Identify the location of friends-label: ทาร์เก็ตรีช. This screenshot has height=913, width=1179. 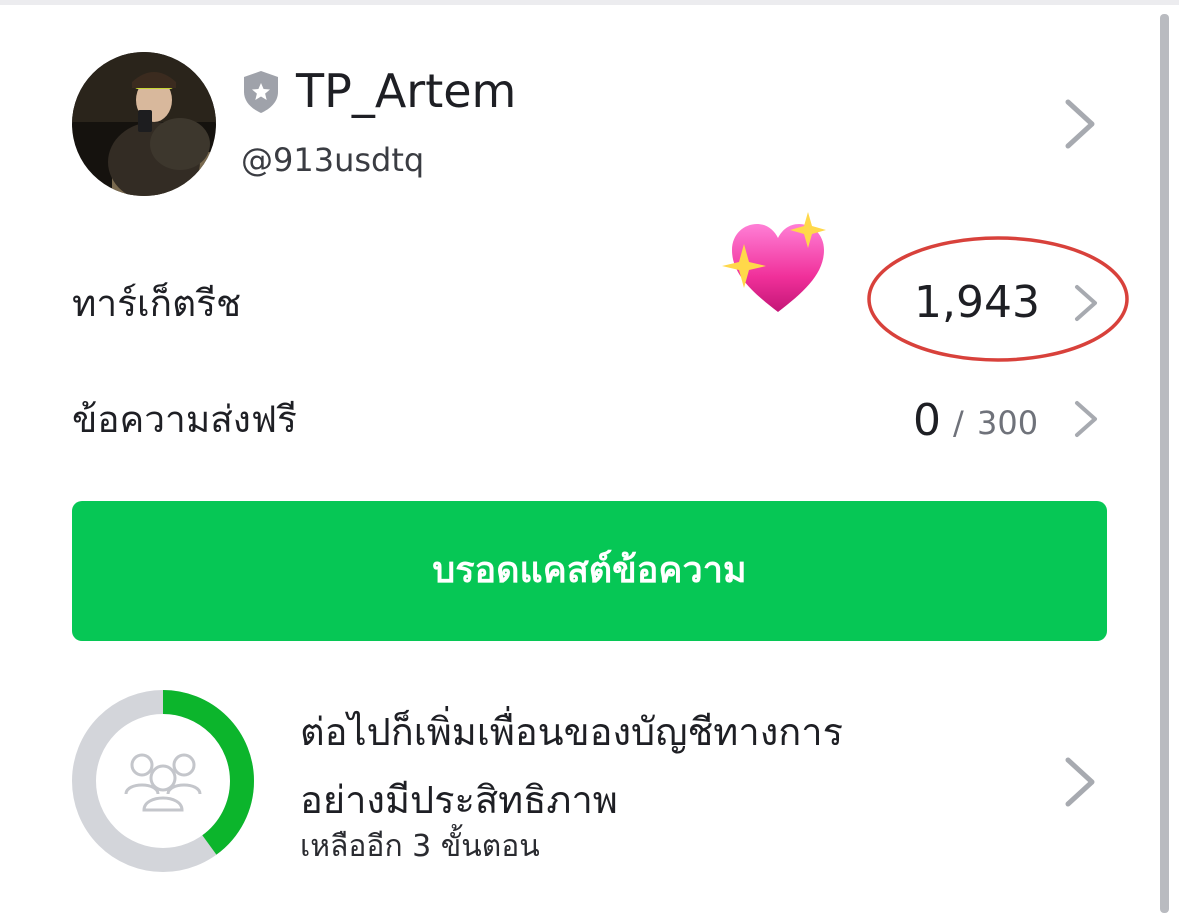
(157, 303).